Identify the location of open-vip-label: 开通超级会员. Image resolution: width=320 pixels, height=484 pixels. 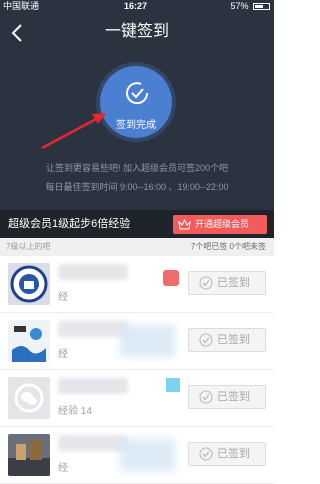
(222, 224).